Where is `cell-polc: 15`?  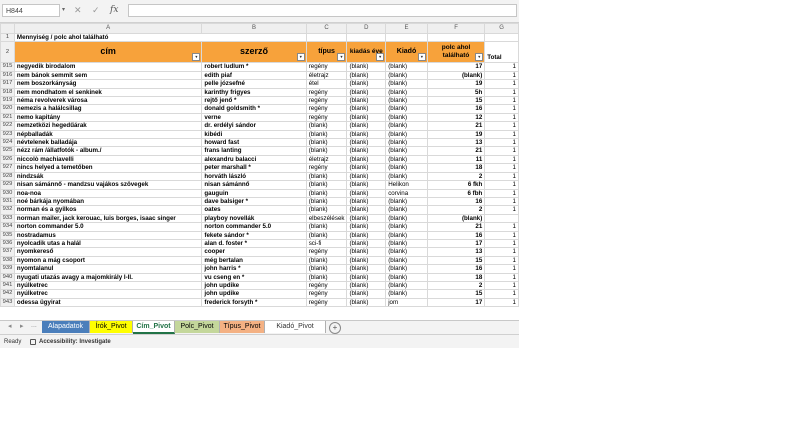
cell-polc: 15 is located at coordinates (456, 294).